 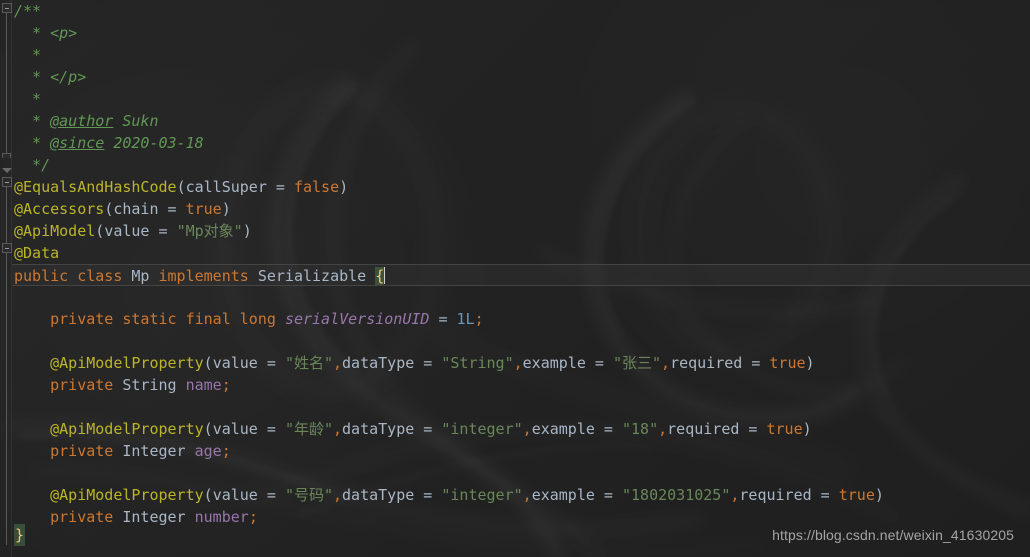 What do you see at coordinates (521, 385) in the screenshot?
I see `code-line: private String name;` at bounding box center [521, 385].